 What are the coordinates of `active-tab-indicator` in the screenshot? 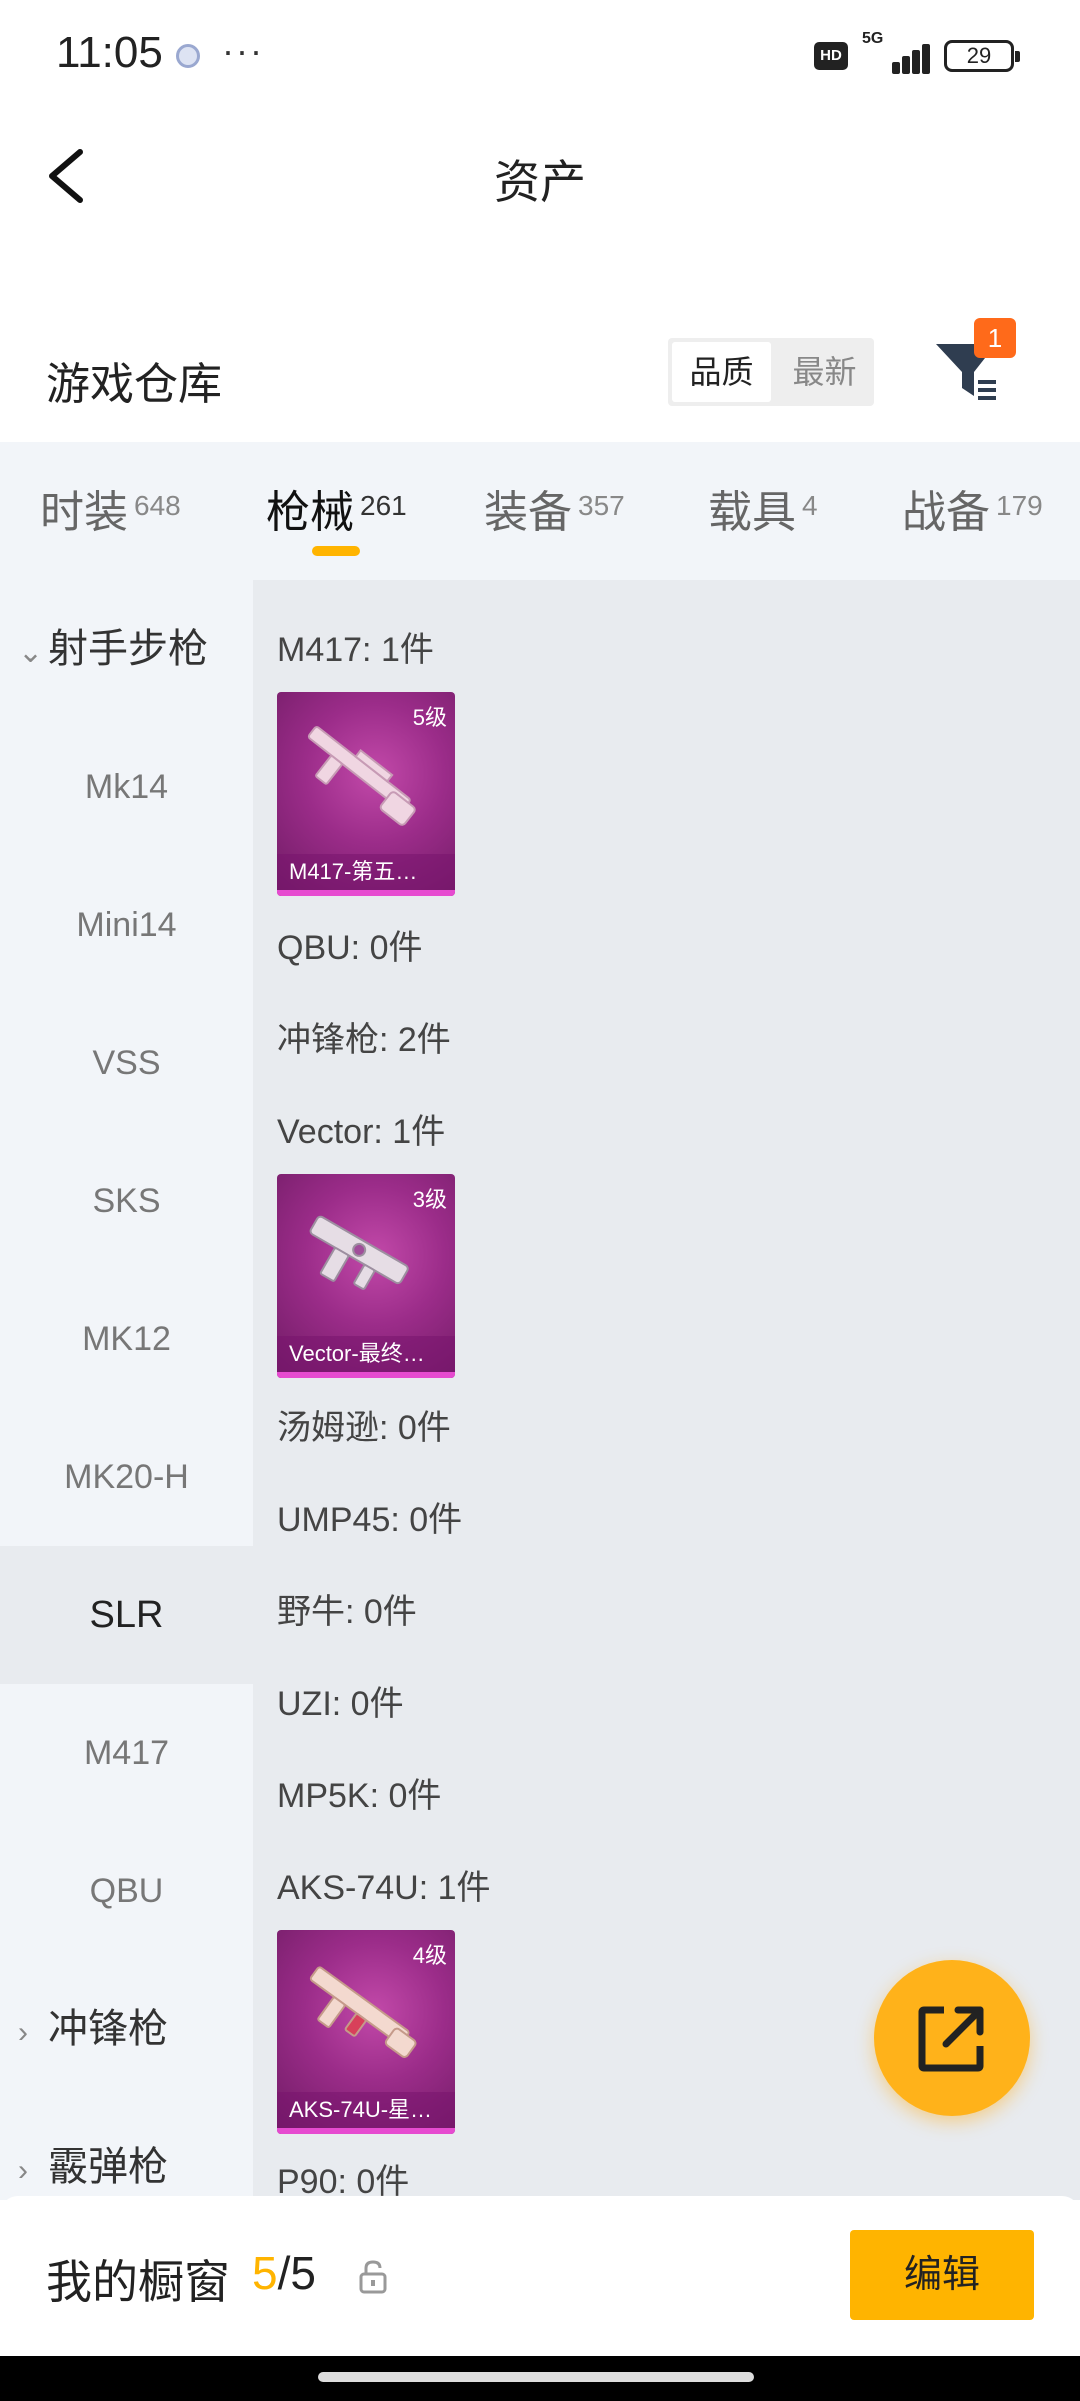 It's located at (336, 551).